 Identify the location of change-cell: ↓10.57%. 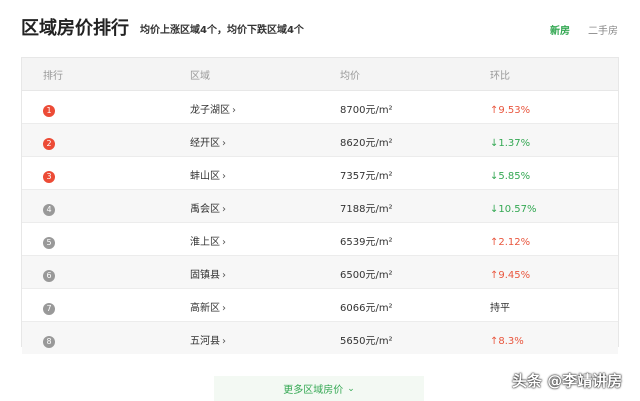
(544, 206).